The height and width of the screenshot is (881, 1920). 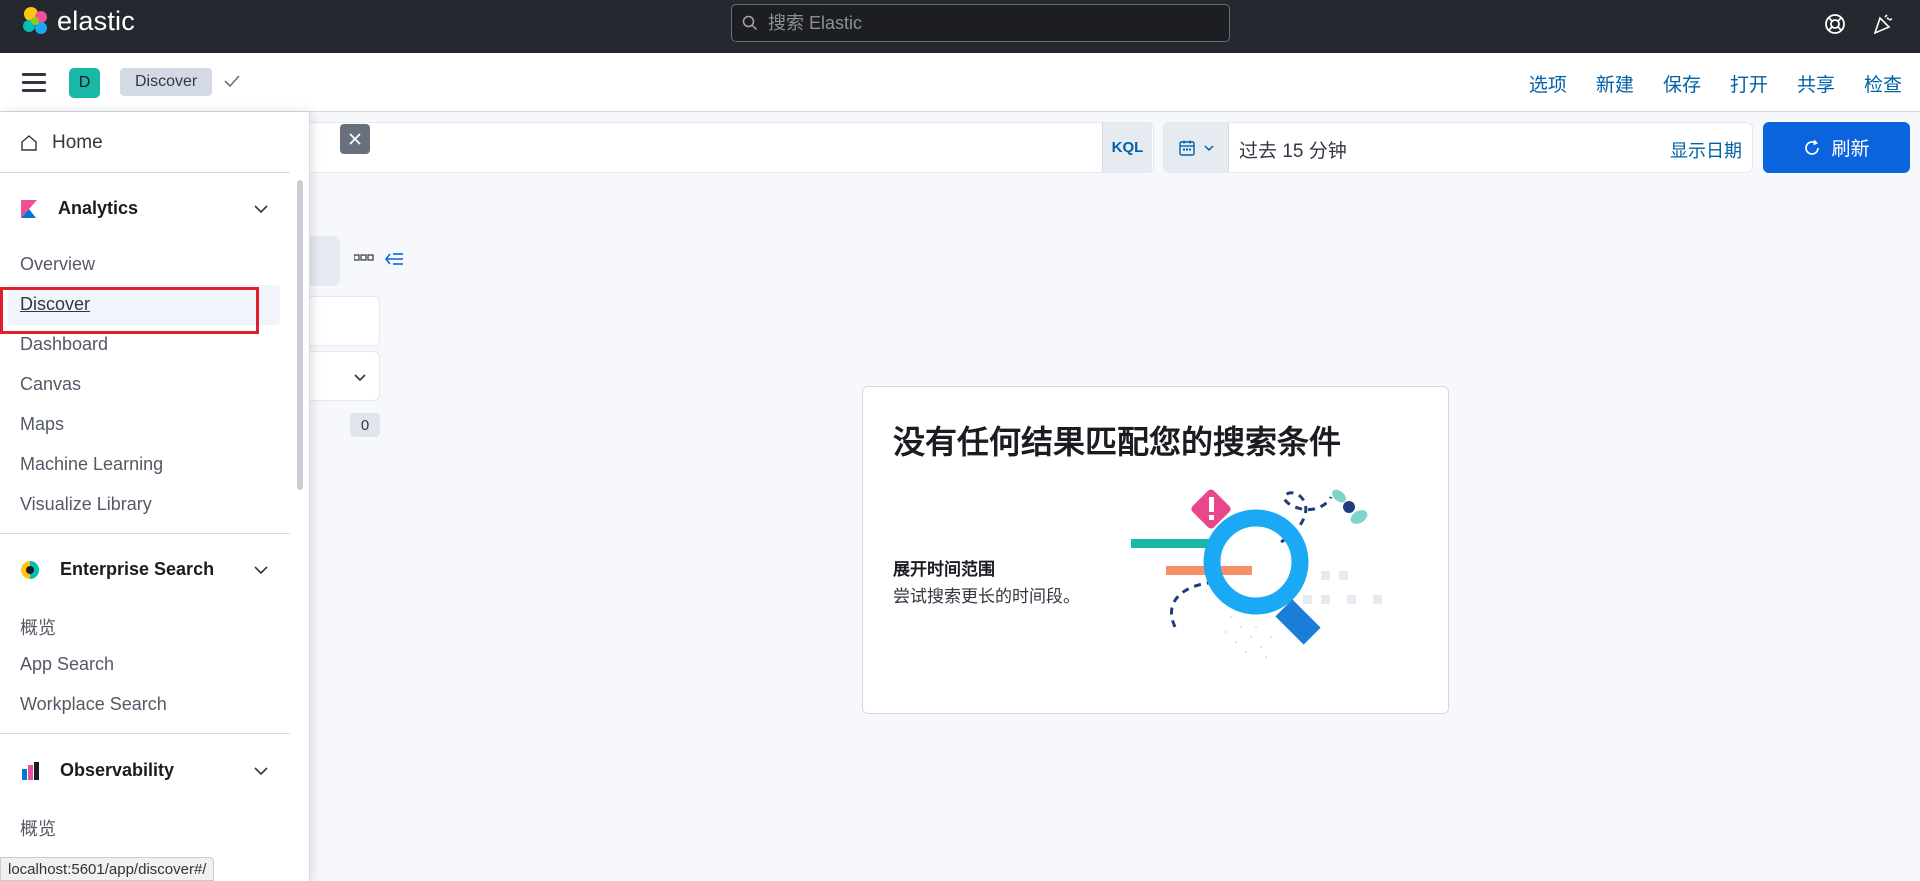 What do you see at coordinates (38, 627) in the screenshot?
I see `nav-item-overview-cn: 概览` at bounding box center [38, 627].